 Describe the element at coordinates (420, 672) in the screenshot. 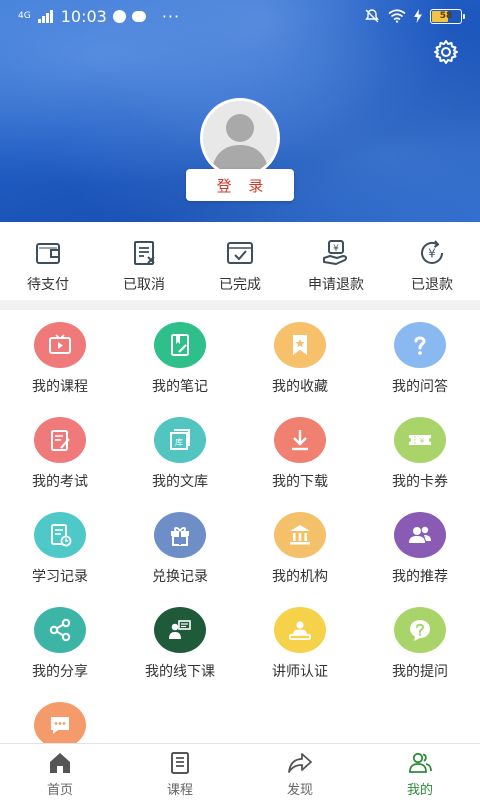

I see `grid-item-label: 我的提问` at that location.